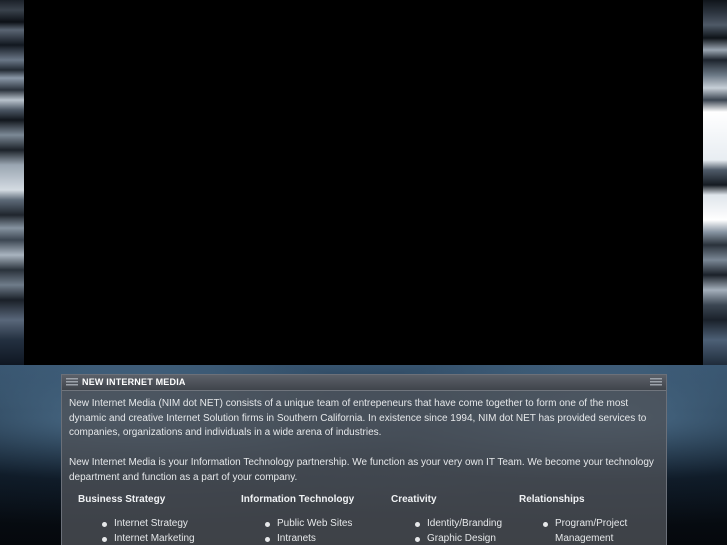 Image resolution: width=727 pixels, height=545 pixels. Describe the element at coordinates (136, 538) in the screenshot. I see `list-item: Internet Marketing` at that location.